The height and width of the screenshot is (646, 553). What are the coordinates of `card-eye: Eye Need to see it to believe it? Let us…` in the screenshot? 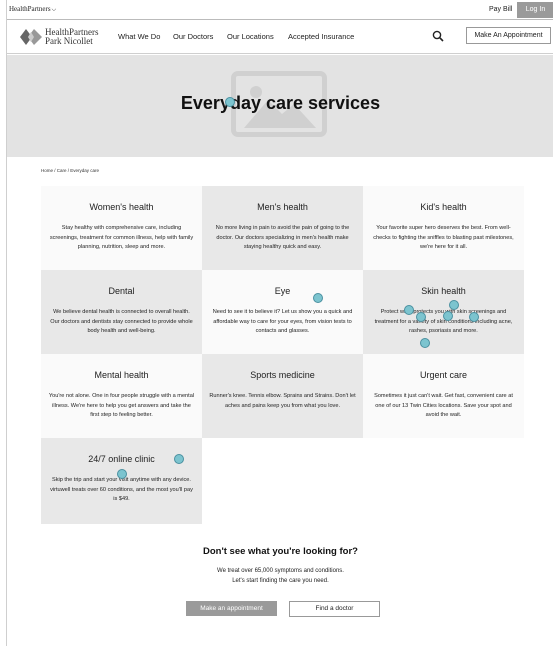 It's located at (282, 312).